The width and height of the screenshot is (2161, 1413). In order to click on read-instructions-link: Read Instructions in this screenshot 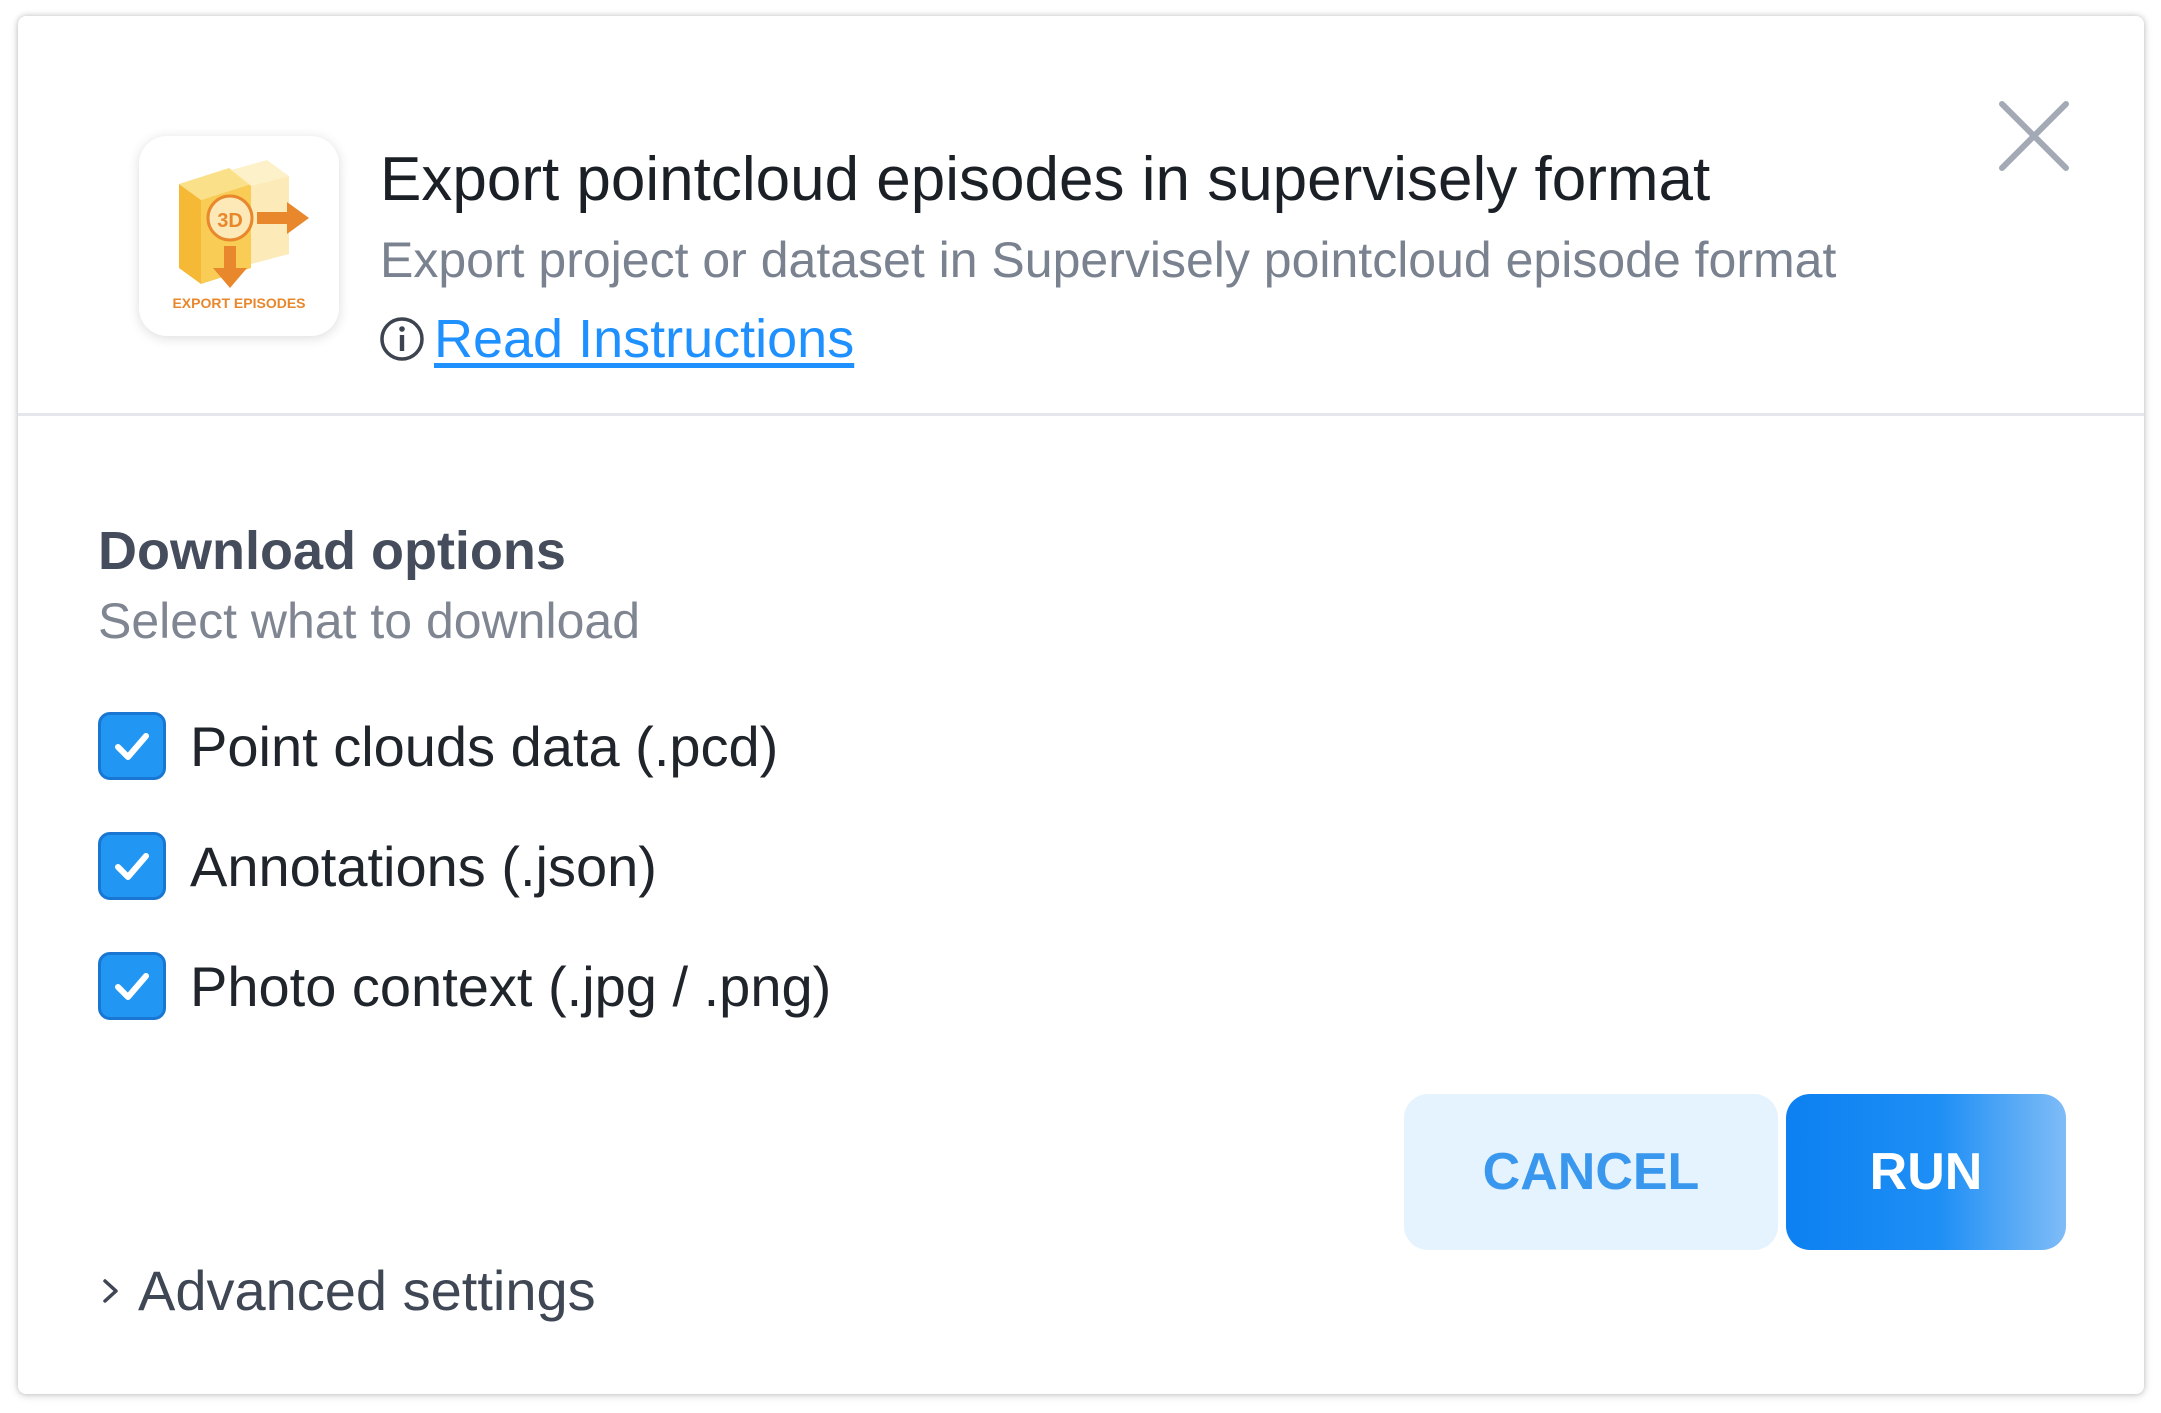, I will do `click(644, 339)`.